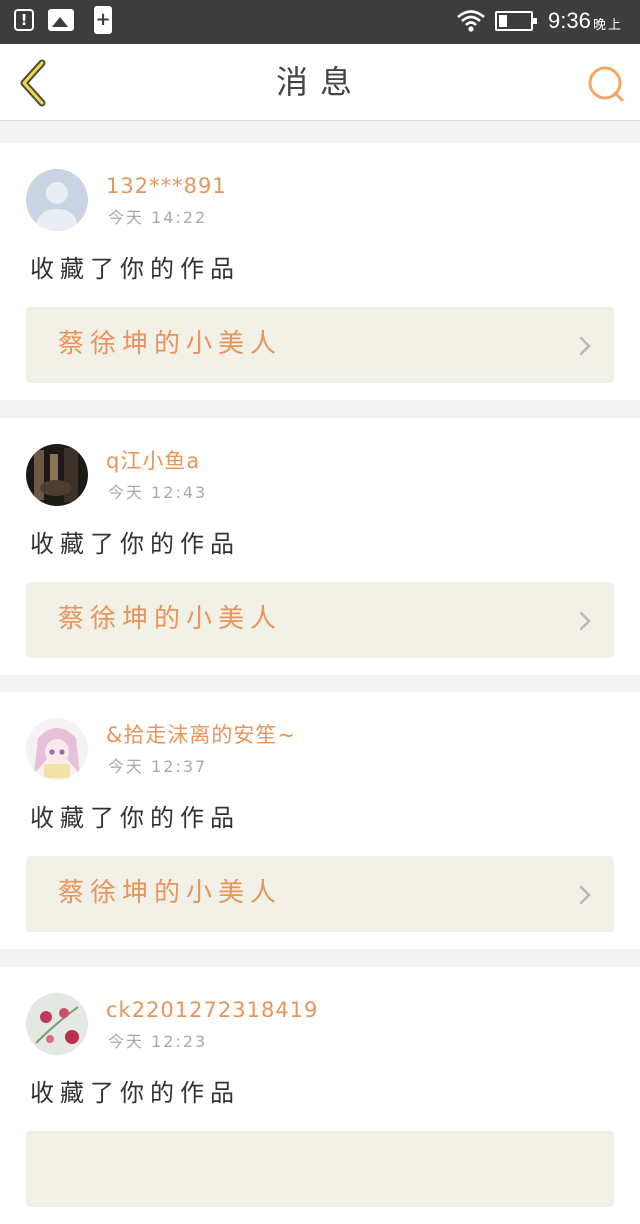  I want to click on page-title: 消息, so click(319, 82).